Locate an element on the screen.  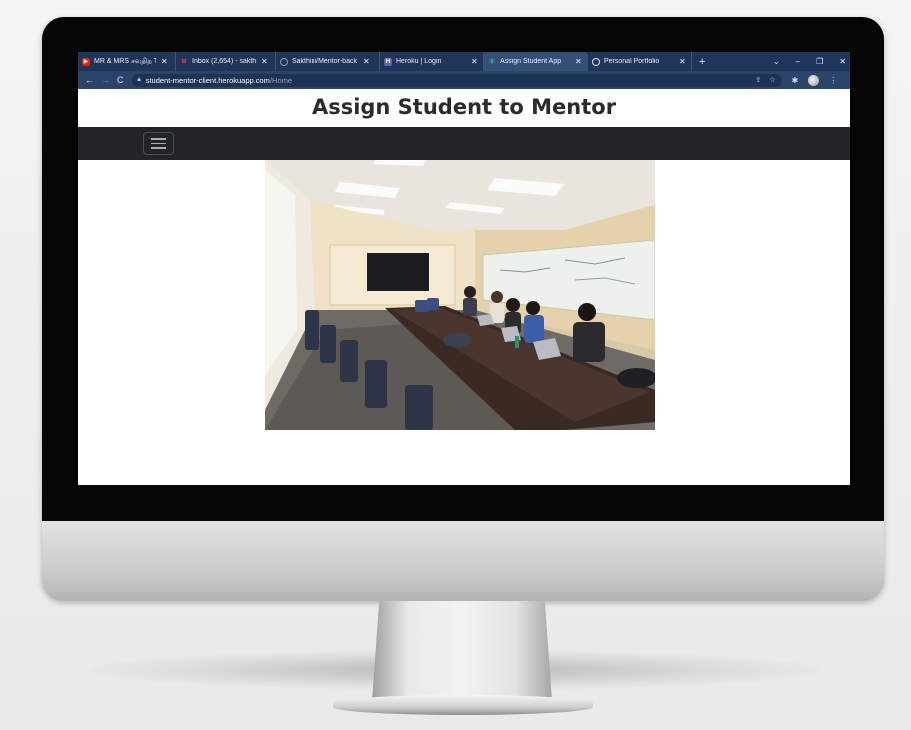
tab-title: Inbox (2,654) - sakthi is located at coordinates (224, 61).